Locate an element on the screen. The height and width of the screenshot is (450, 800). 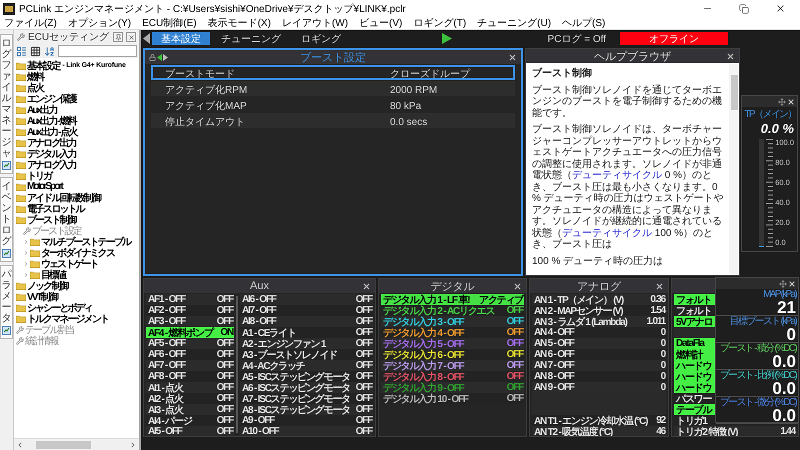
channel-label: AN T1 - エンジン冷却水温 (°C) is located at coordinates (591, 420).